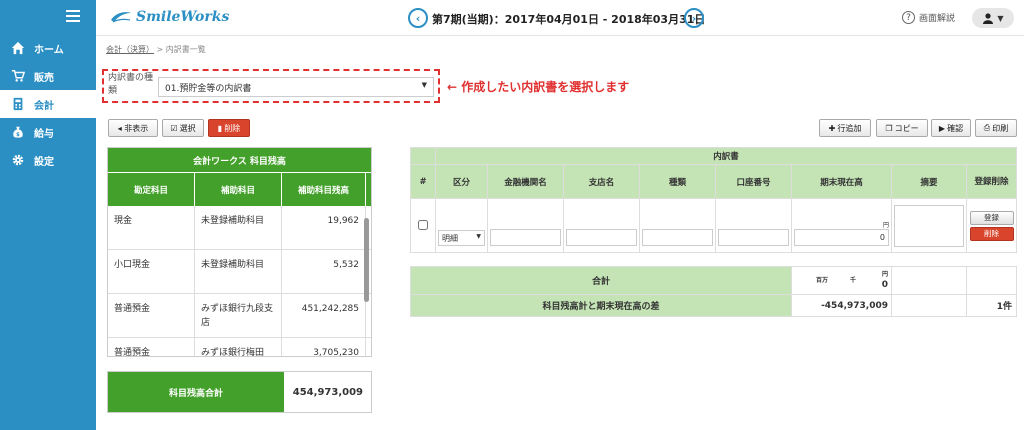 The height and width of the screenshot is (430, 1024). What do you see at coordinates (461, 181) in the screenshot?
I see `column-header: 区分` at bounding box center [461, 181].